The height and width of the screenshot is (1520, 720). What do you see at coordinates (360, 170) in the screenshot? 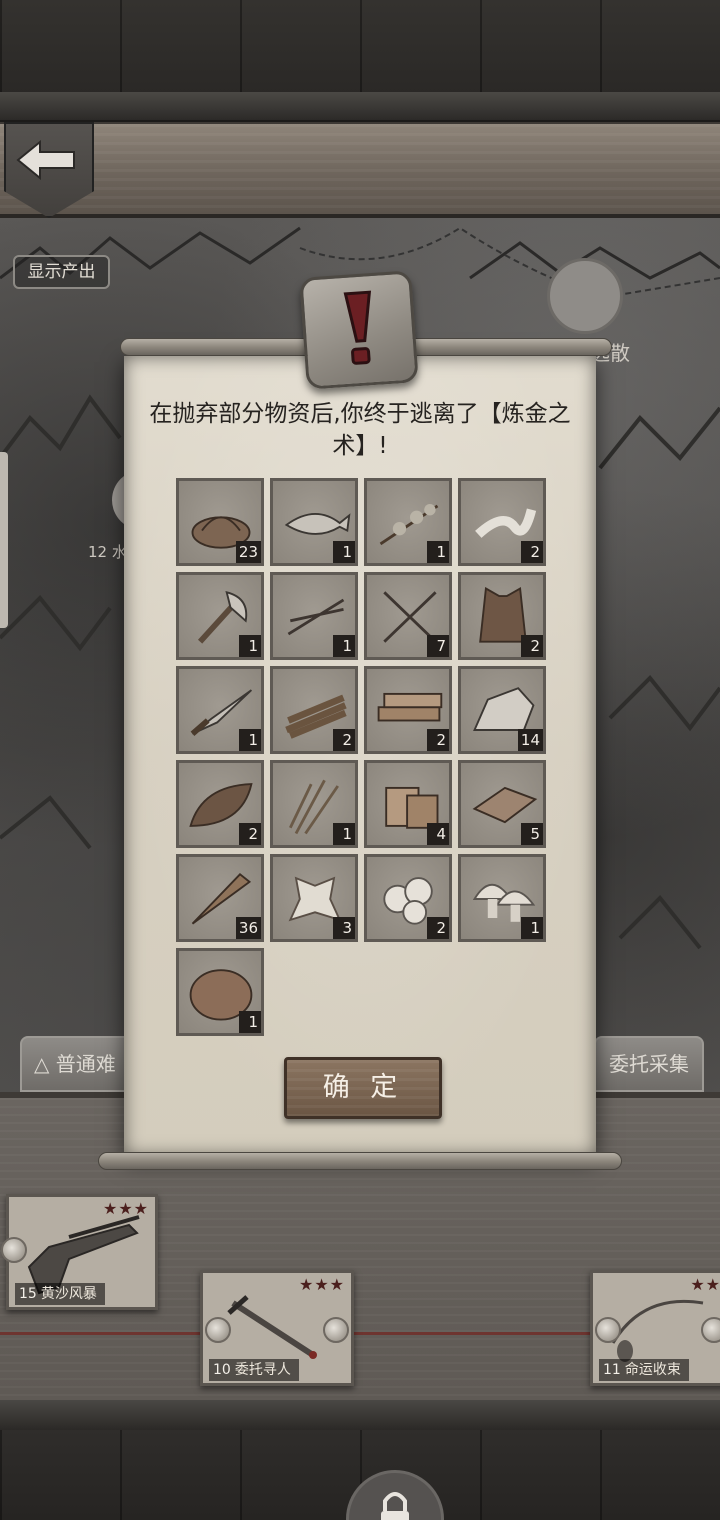
I see `header-bar` at bounding box center [360, 170].